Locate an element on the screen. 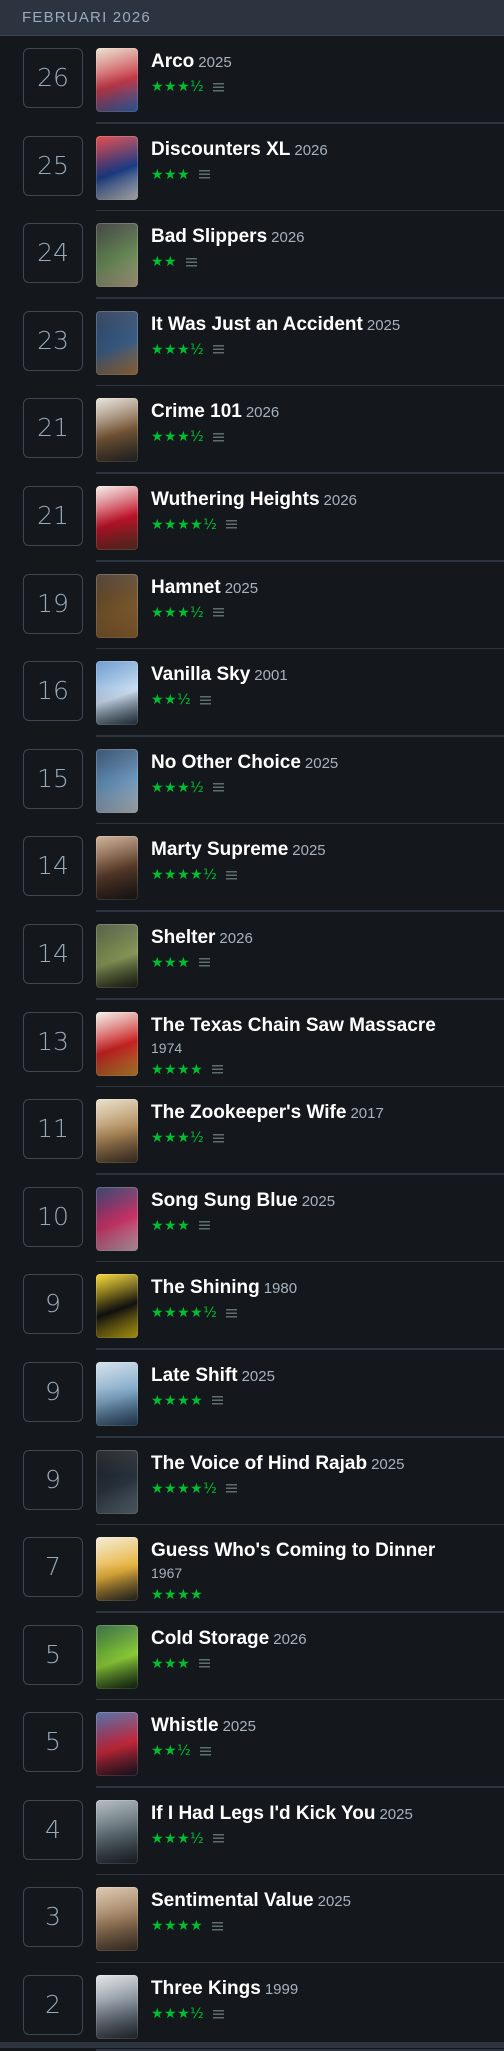 The width and height of the screenshot is (504, 2051). film-title: Shelter is located at coordinates (183, 937).